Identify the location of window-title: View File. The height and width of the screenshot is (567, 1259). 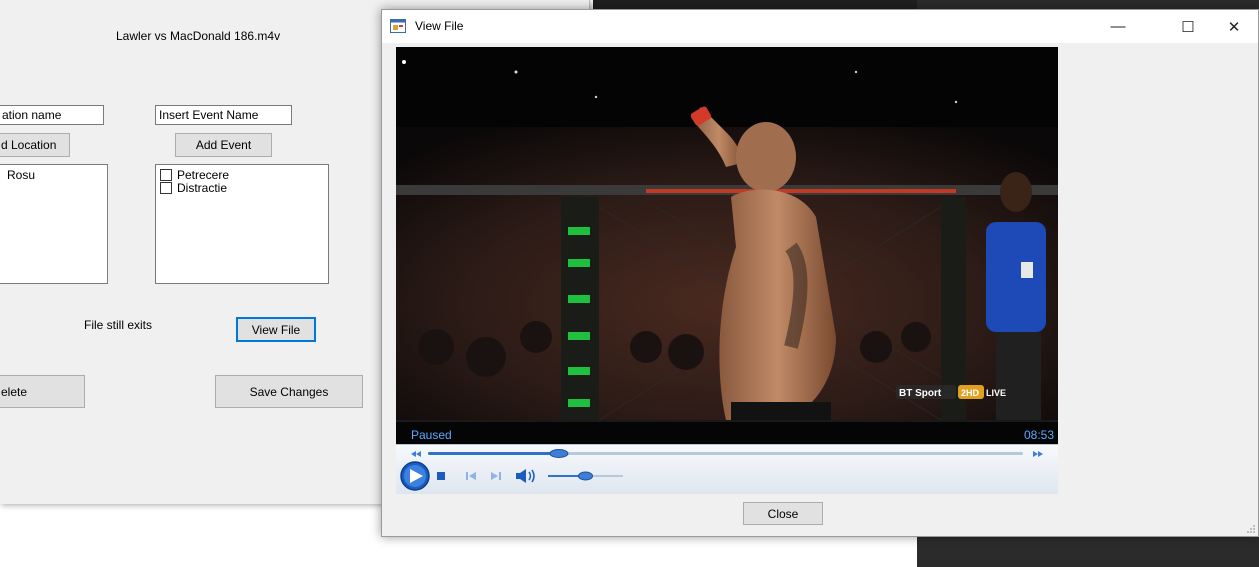
(439, 26).